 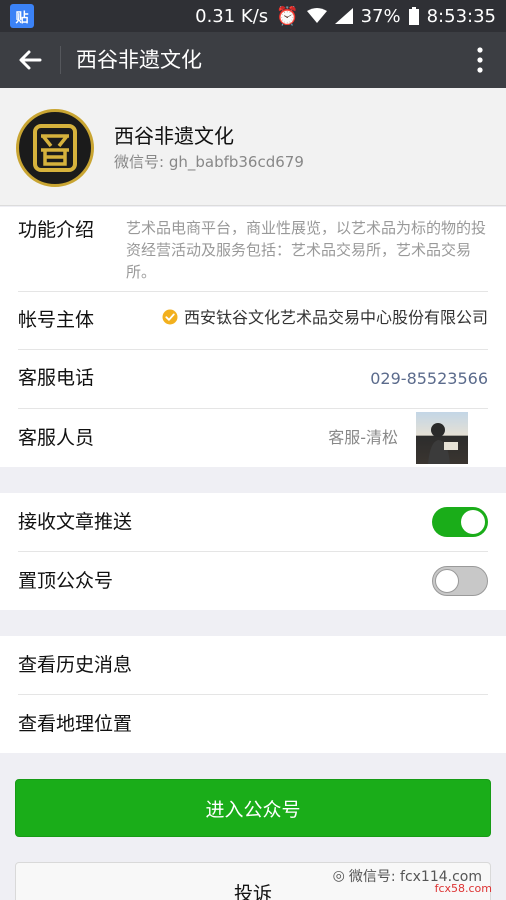 I want to click on location-label: 查看地理位置, so click(x=75, y=724).